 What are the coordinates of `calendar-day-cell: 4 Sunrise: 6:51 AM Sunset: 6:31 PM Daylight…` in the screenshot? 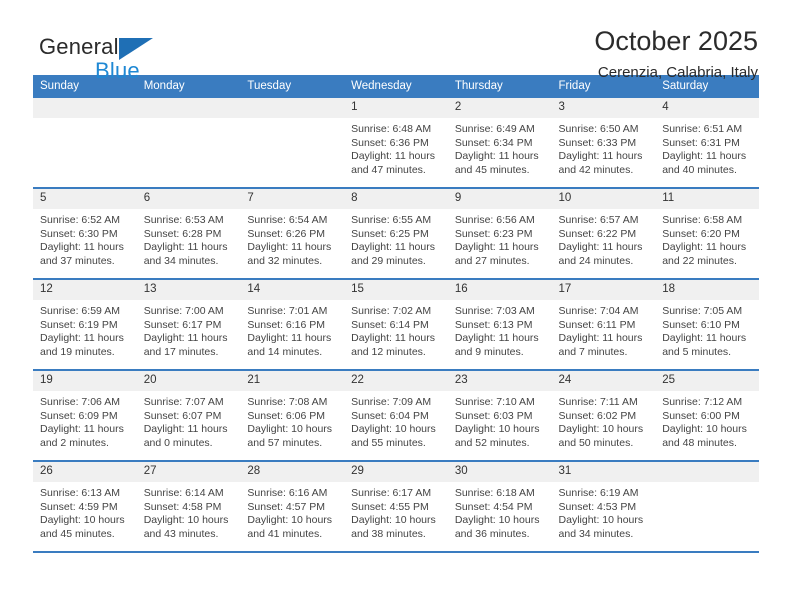 It's located at (707, 143).